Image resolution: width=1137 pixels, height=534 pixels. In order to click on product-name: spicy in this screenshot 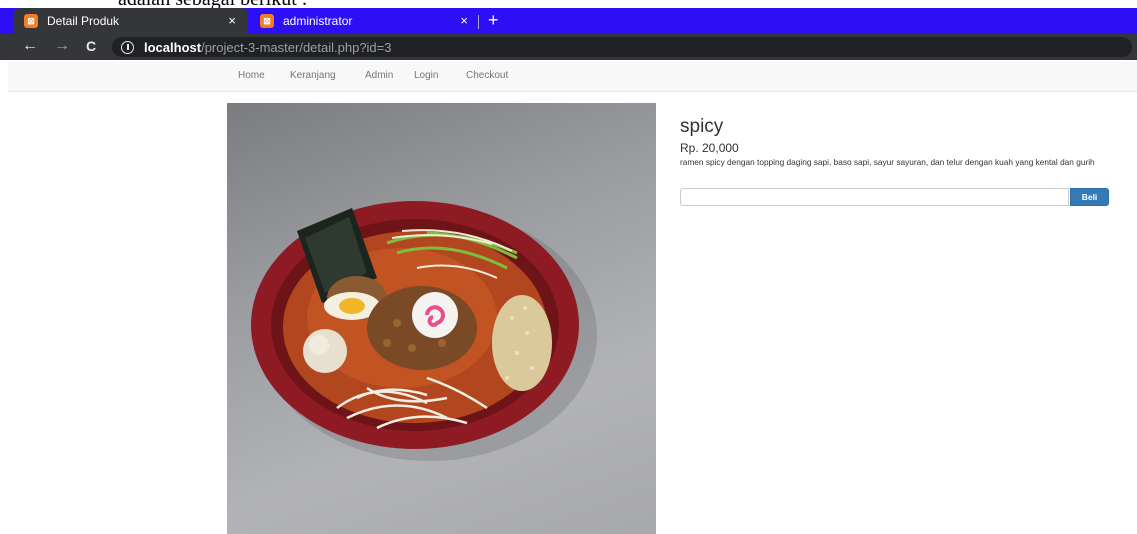, I will do `click(702, 126)`.